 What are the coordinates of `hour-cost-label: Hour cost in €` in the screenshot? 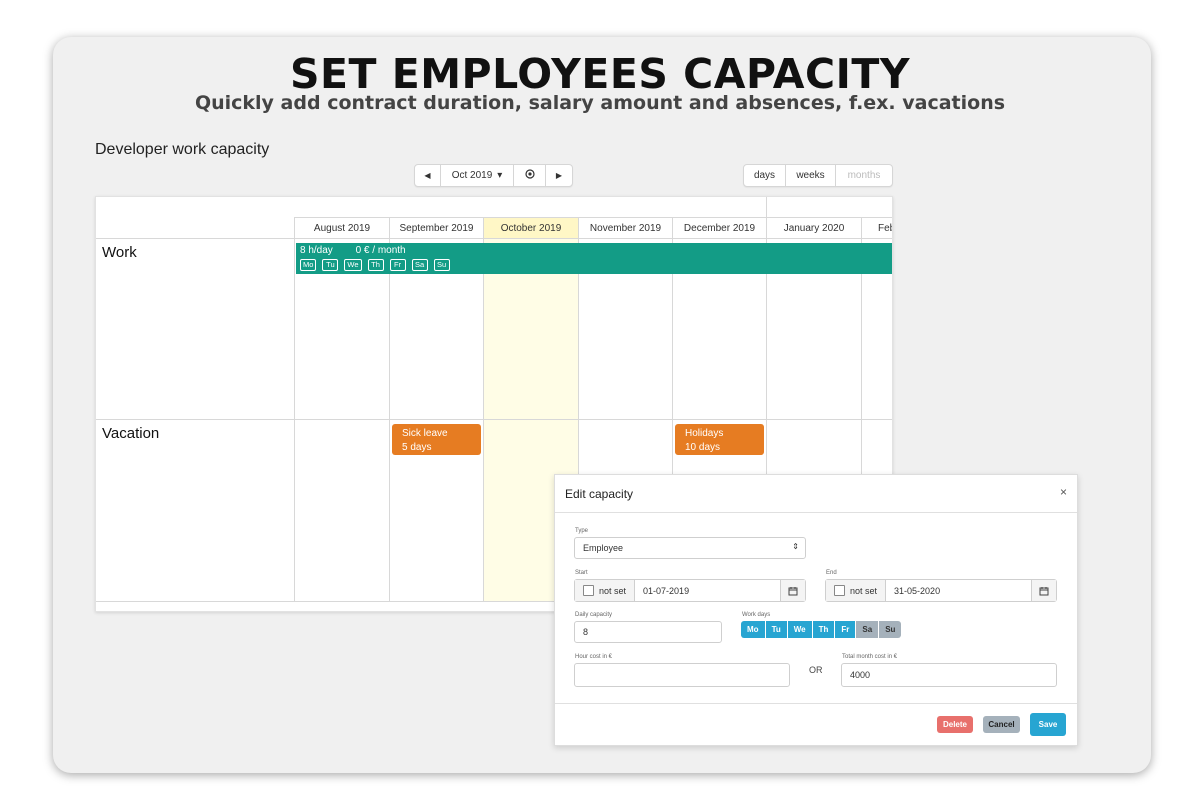 It's located at (594, 657).